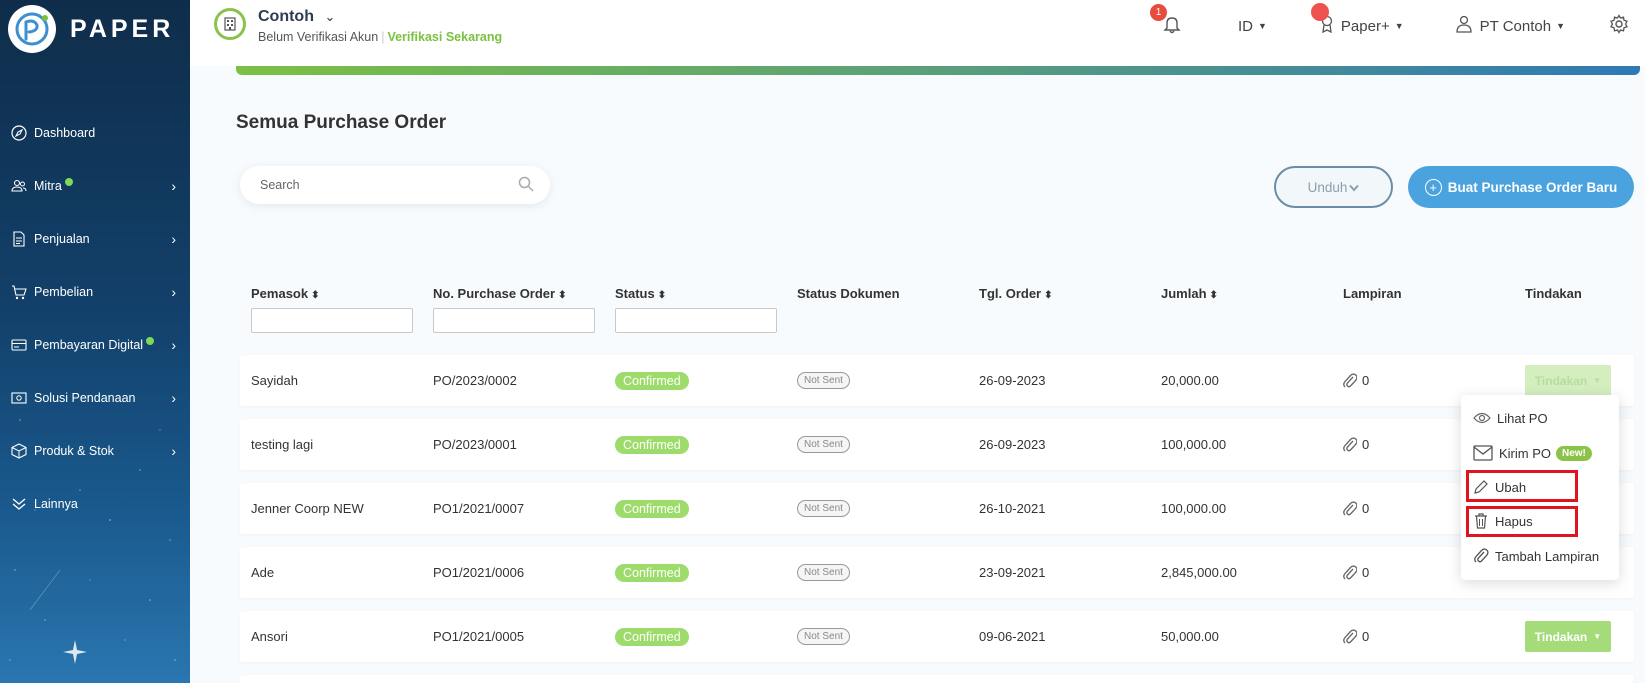  What do you see at coordinates (1483, 453) in the screenshot?
I see `mail-icon` at bounding box center [1483, 453].